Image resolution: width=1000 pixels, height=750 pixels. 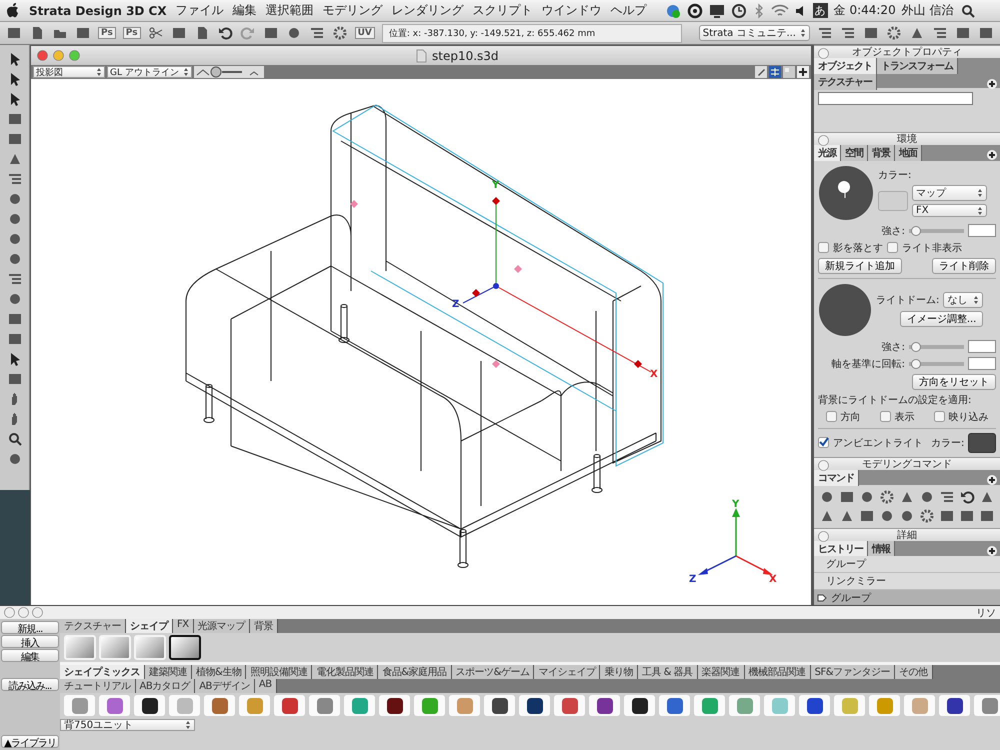 I want to click on unit-dropdown: 背750ユニット, so click(x=127, y=725).